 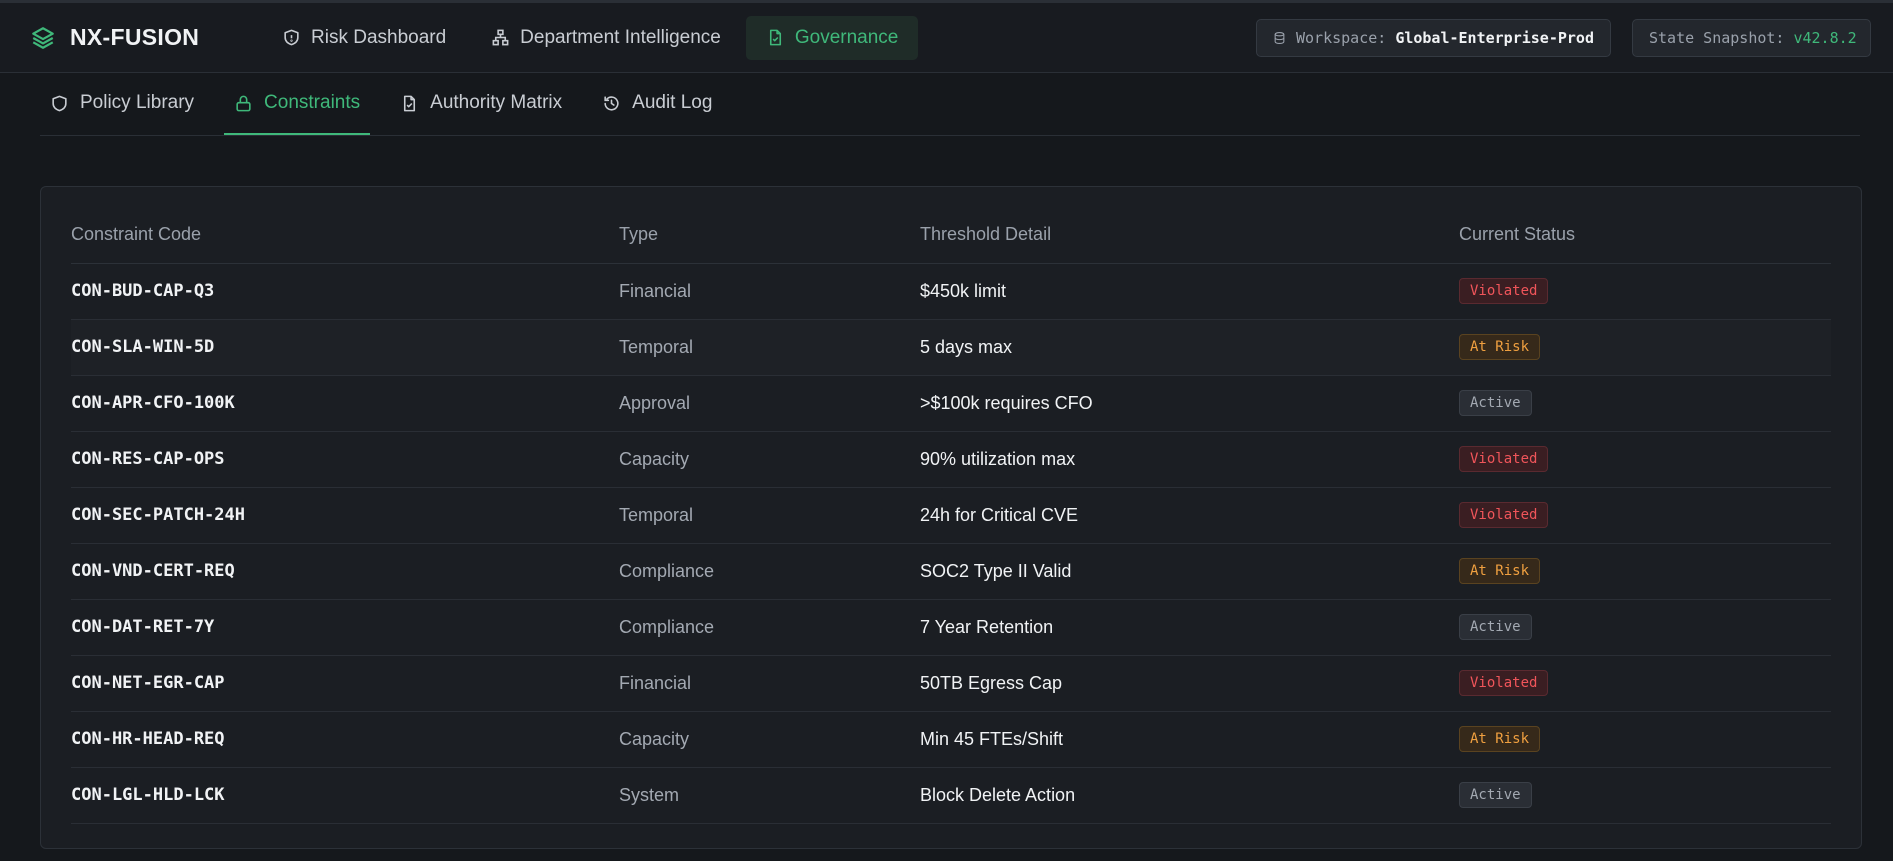 I want to click on constraint-code: CON-NET-EGR-CAP, so click(x=345, y=683).